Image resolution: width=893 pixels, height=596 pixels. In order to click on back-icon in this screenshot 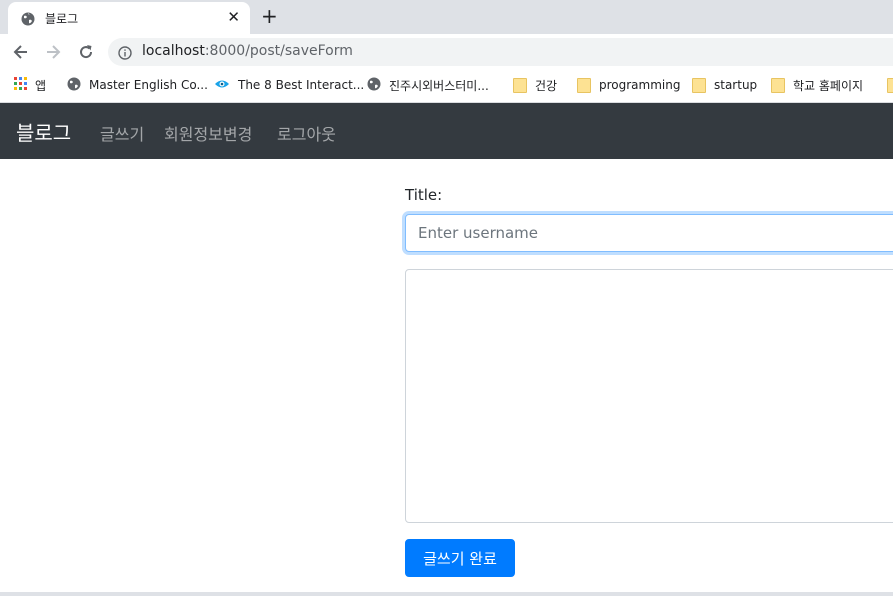, I will do `click(21, 52)`.